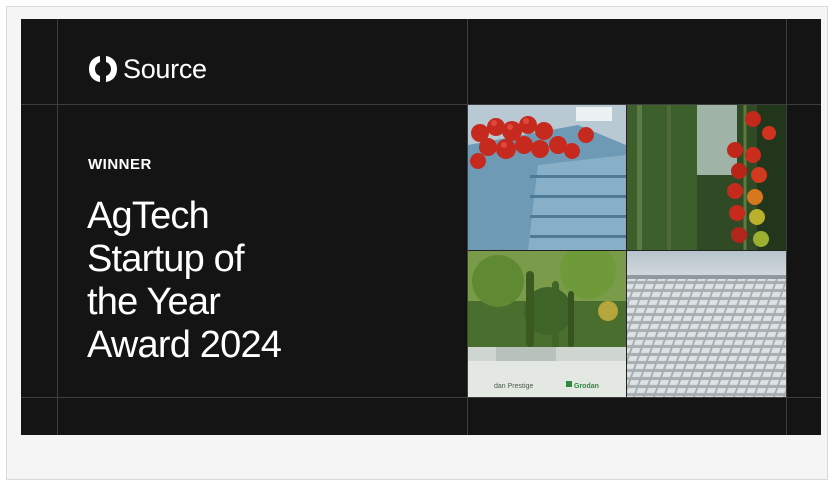 This screenshot has width=836, height=481. Describe the element at coordinates (706, 177) in the screenshot. I see `photo-tomato-vine` at that location.